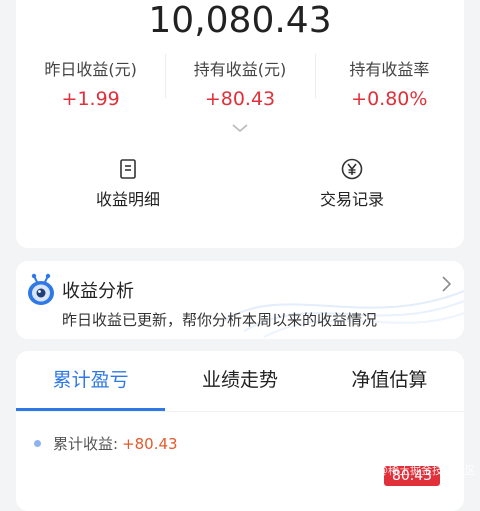  What do you see at coordinates (351, 199) in the screenshot?
I see `transaction-record-label: 交易记录` at bounding box center [351, 199].